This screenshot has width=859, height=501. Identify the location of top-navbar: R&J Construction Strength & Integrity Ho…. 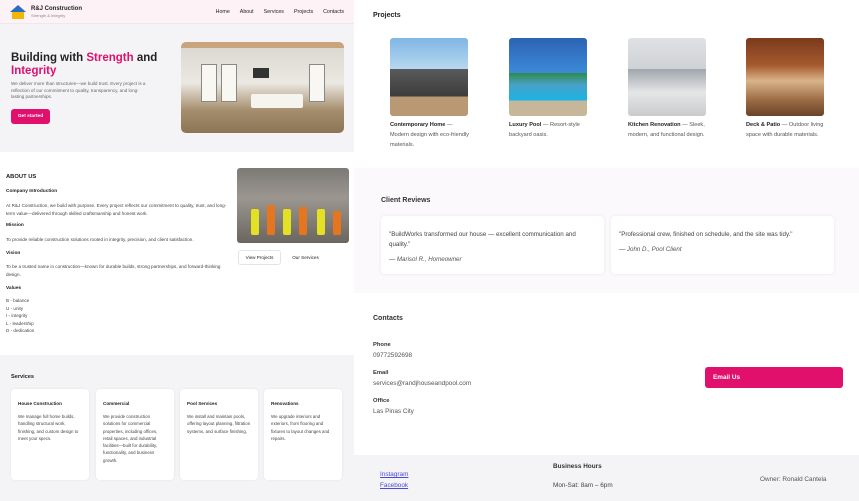
(177, 12).